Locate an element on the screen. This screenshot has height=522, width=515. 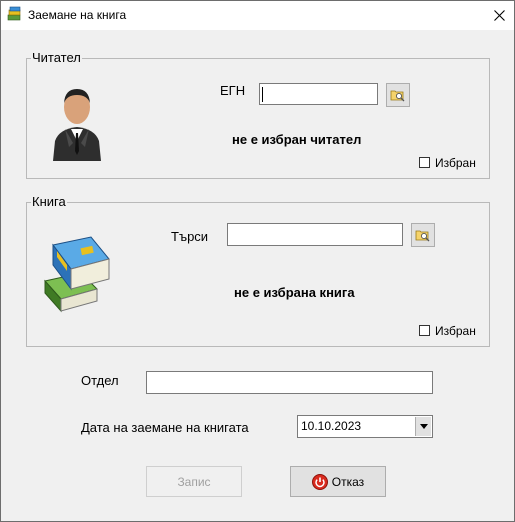
book-selected-checkbox is located at coordinates (424, 330).